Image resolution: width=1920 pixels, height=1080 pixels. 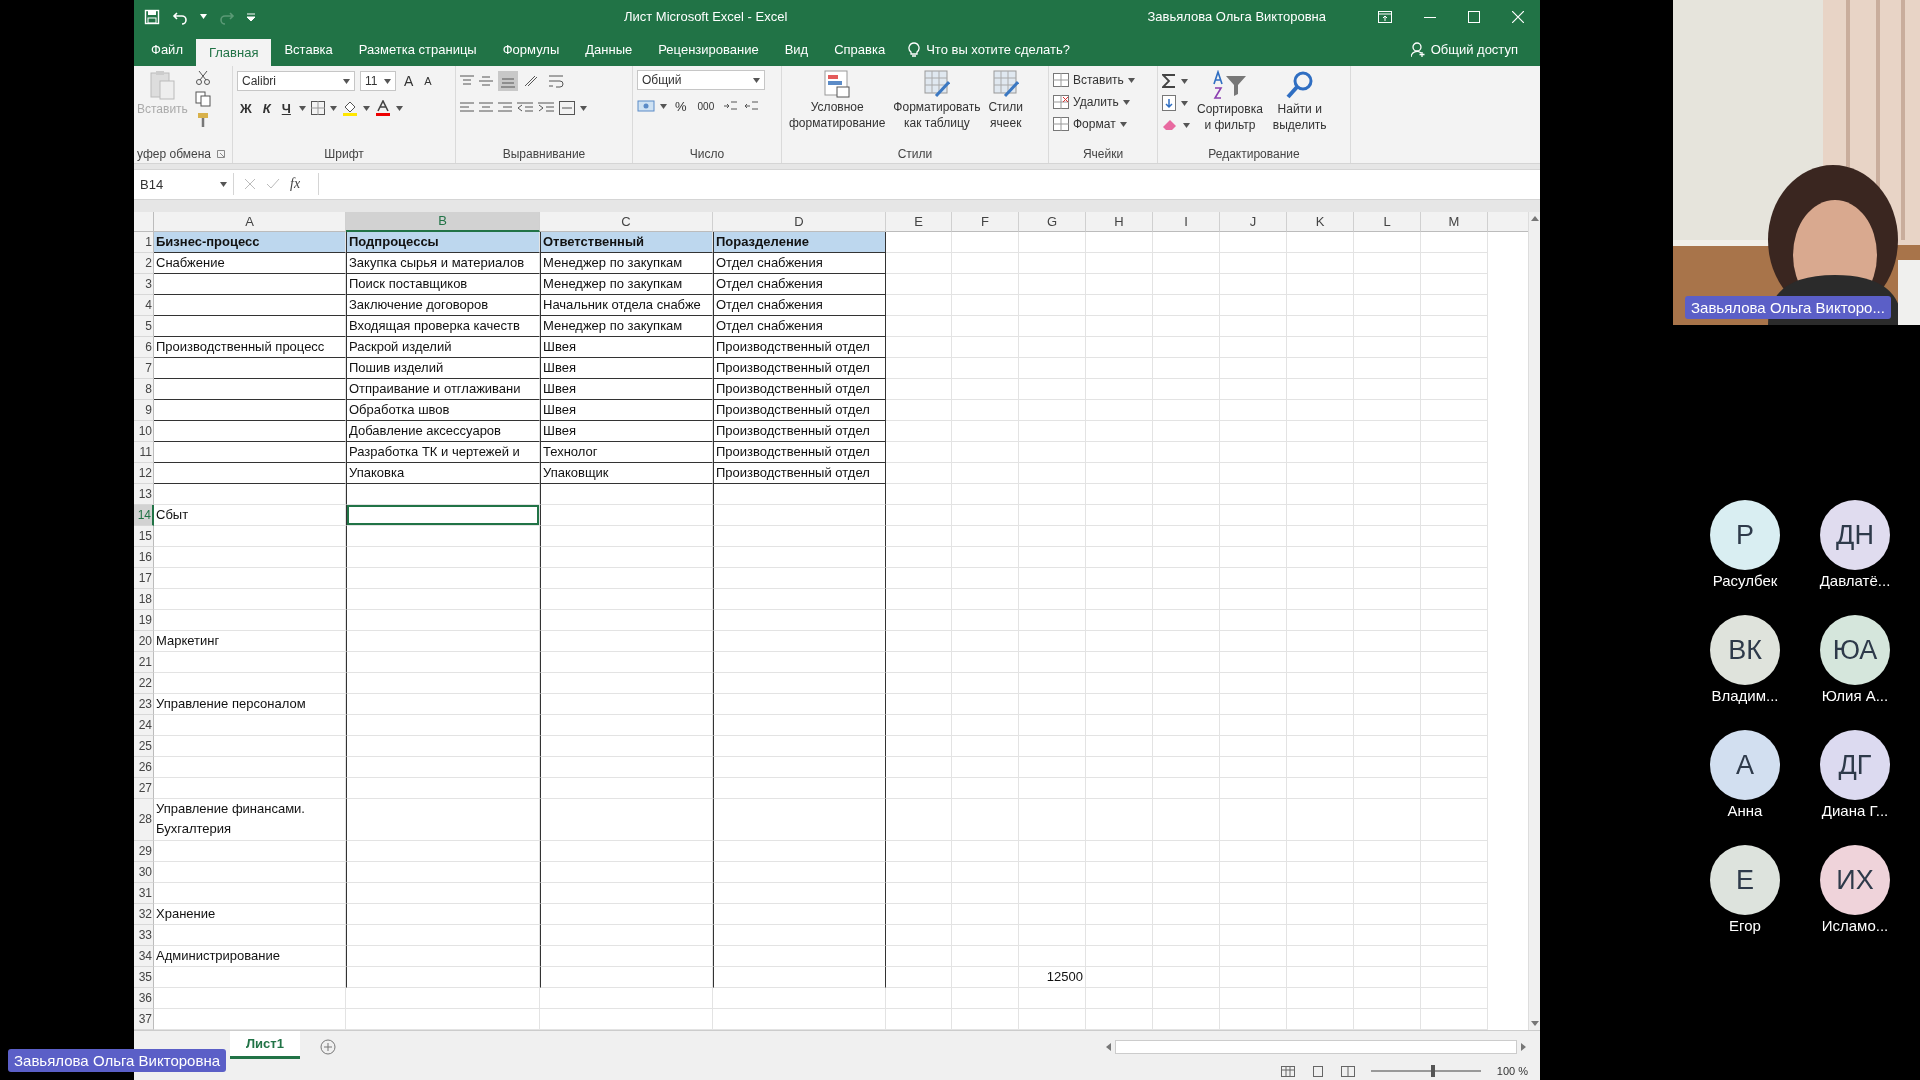 What do you see at coordinates (443, 515) in the screenshot?
I see `selected-cell` at bounding box center [443, 515].